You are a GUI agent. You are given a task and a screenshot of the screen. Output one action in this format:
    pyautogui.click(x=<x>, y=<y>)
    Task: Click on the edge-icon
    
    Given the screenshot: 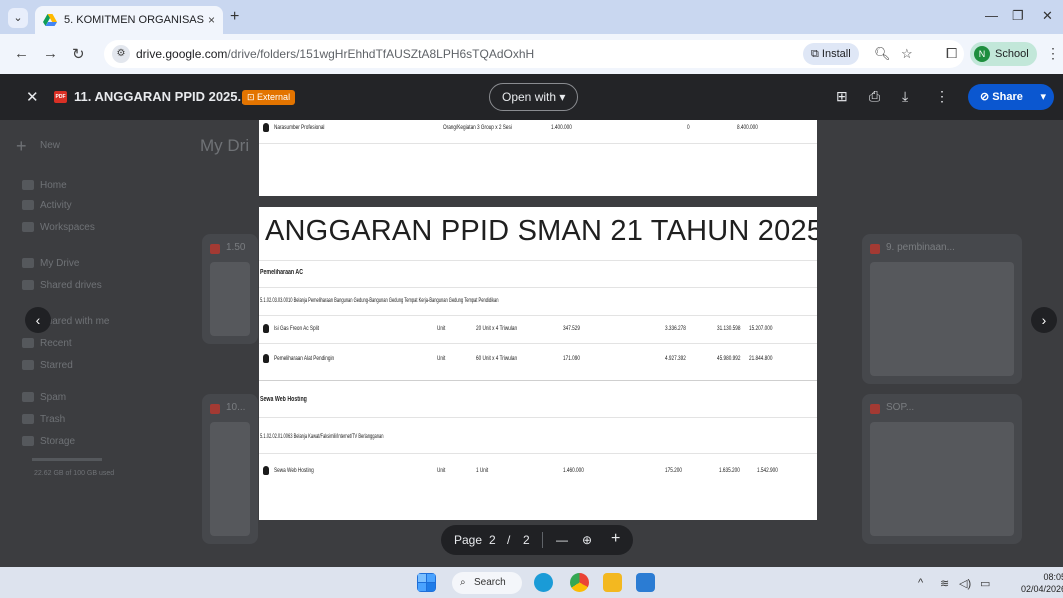 What is the action you would take?
    pyautogui.click(x=543, y=582)
    